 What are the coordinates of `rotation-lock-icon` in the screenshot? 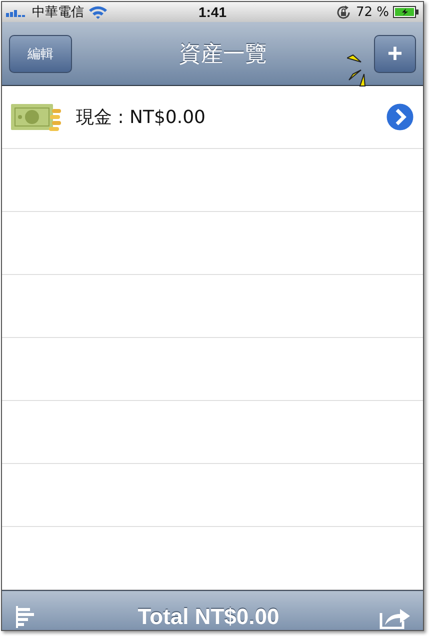 It's located at (343, 12).